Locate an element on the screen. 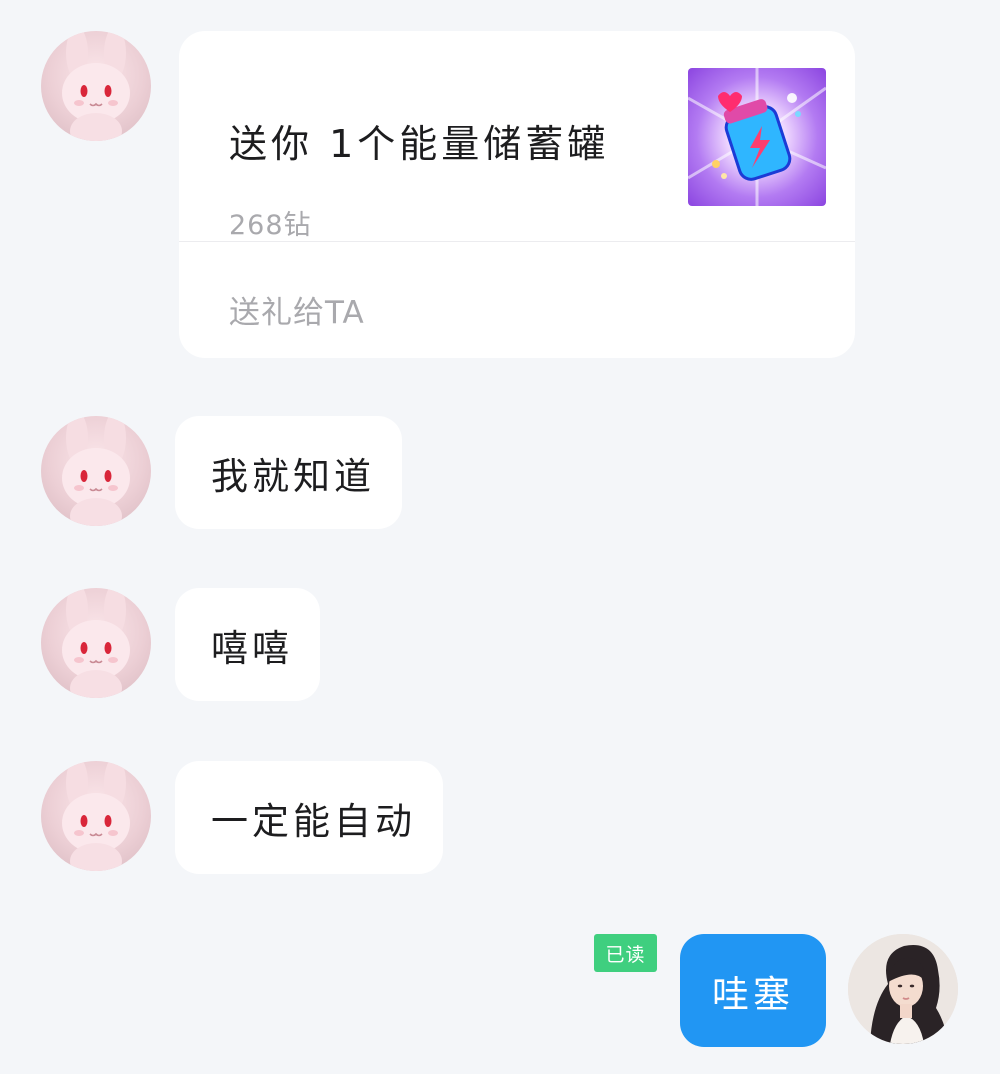 The height and width of the screenshot is (1074, 1000). send-gift-button: 送礼给TA is located at coordinates (297, 309).